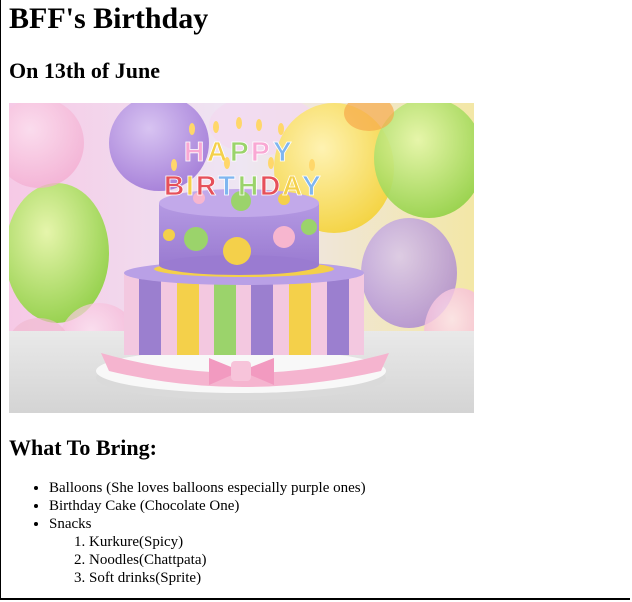  What do you see at coordinates (356, 542) in the screenshot?
I see `list-item: Kurkure(Spicy)` at bounding box center [356, 542].